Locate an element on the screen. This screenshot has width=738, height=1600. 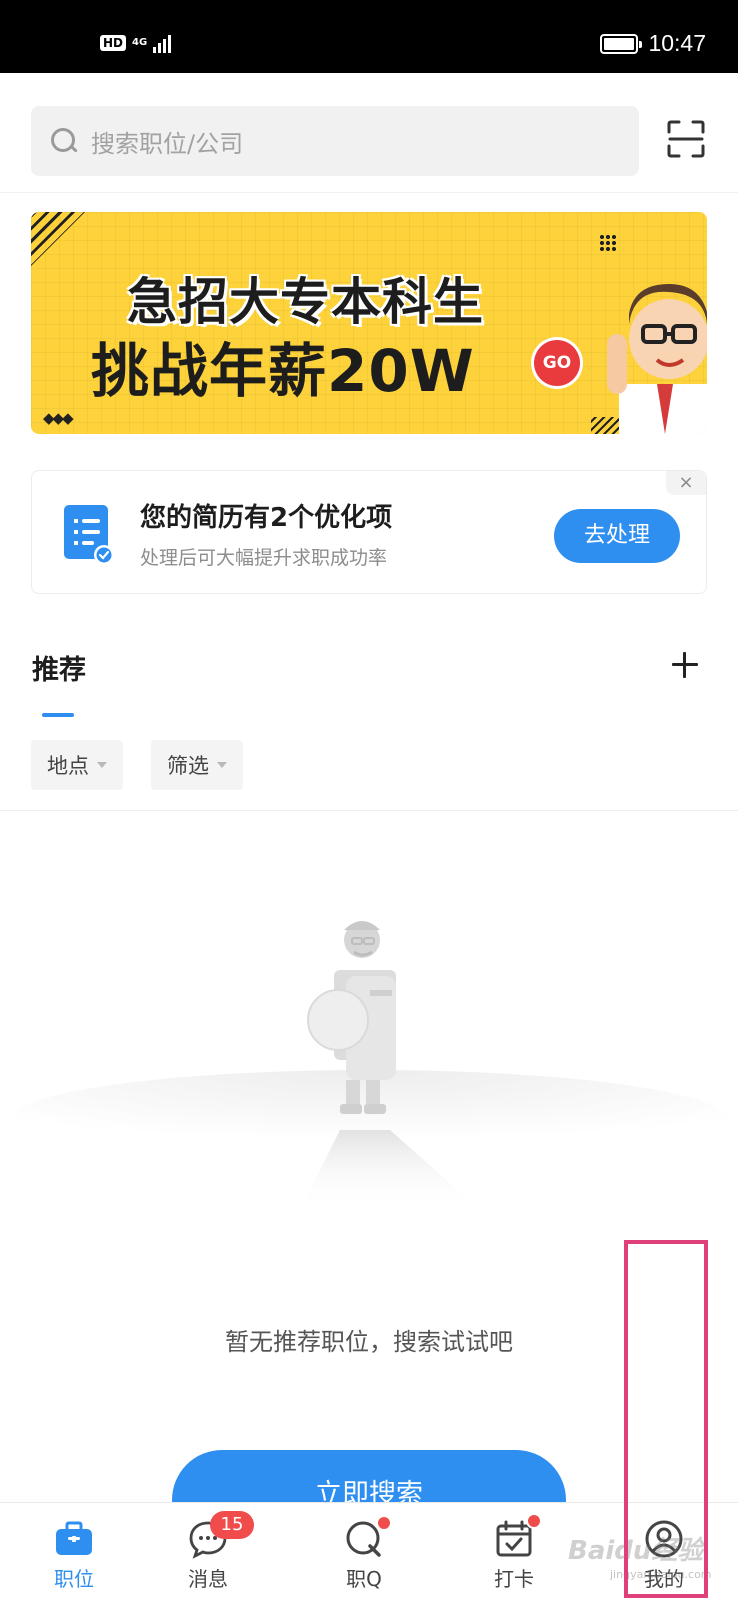
scan-button is located at coordinates (686, 139).